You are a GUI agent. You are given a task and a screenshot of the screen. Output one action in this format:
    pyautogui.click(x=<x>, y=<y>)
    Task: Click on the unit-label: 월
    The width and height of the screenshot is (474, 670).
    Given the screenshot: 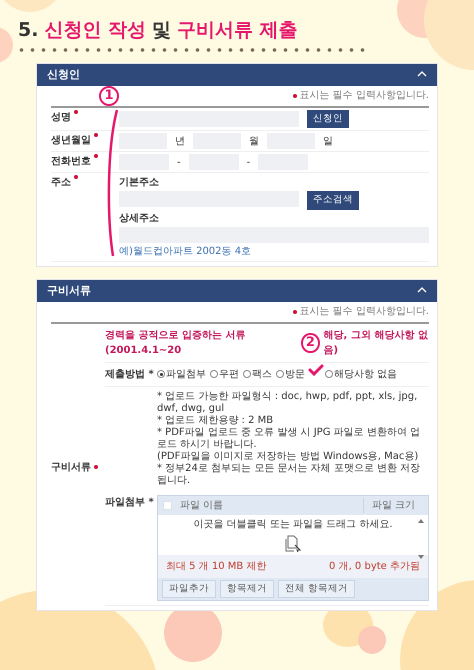 What is the action you would take?
    pyautogui.click(x=254, y=141)
    